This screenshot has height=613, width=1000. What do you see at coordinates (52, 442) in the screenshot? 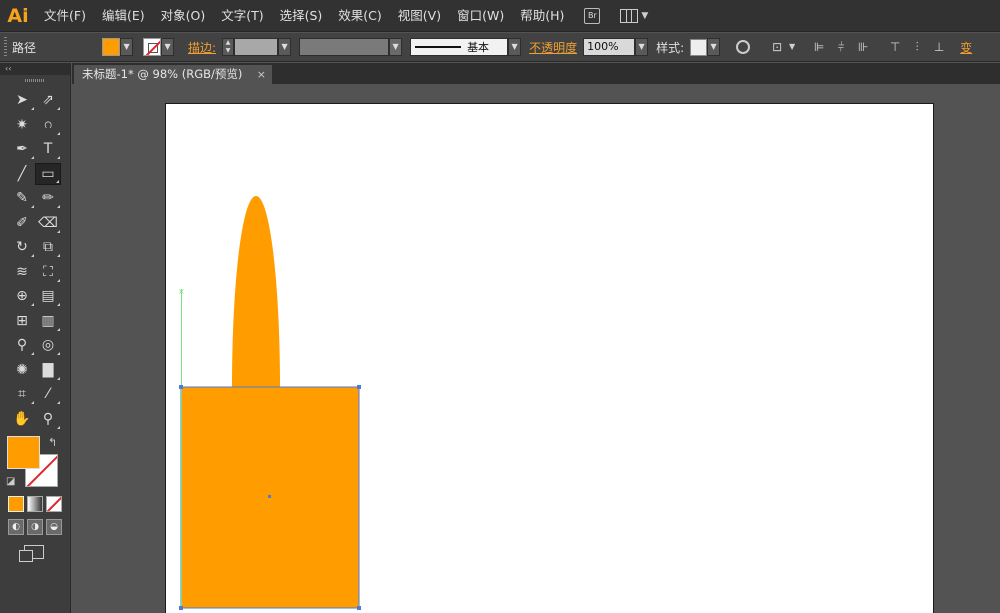
I see `swap-fill-stroke-icon: ↰` at bounding box center [52, 442].